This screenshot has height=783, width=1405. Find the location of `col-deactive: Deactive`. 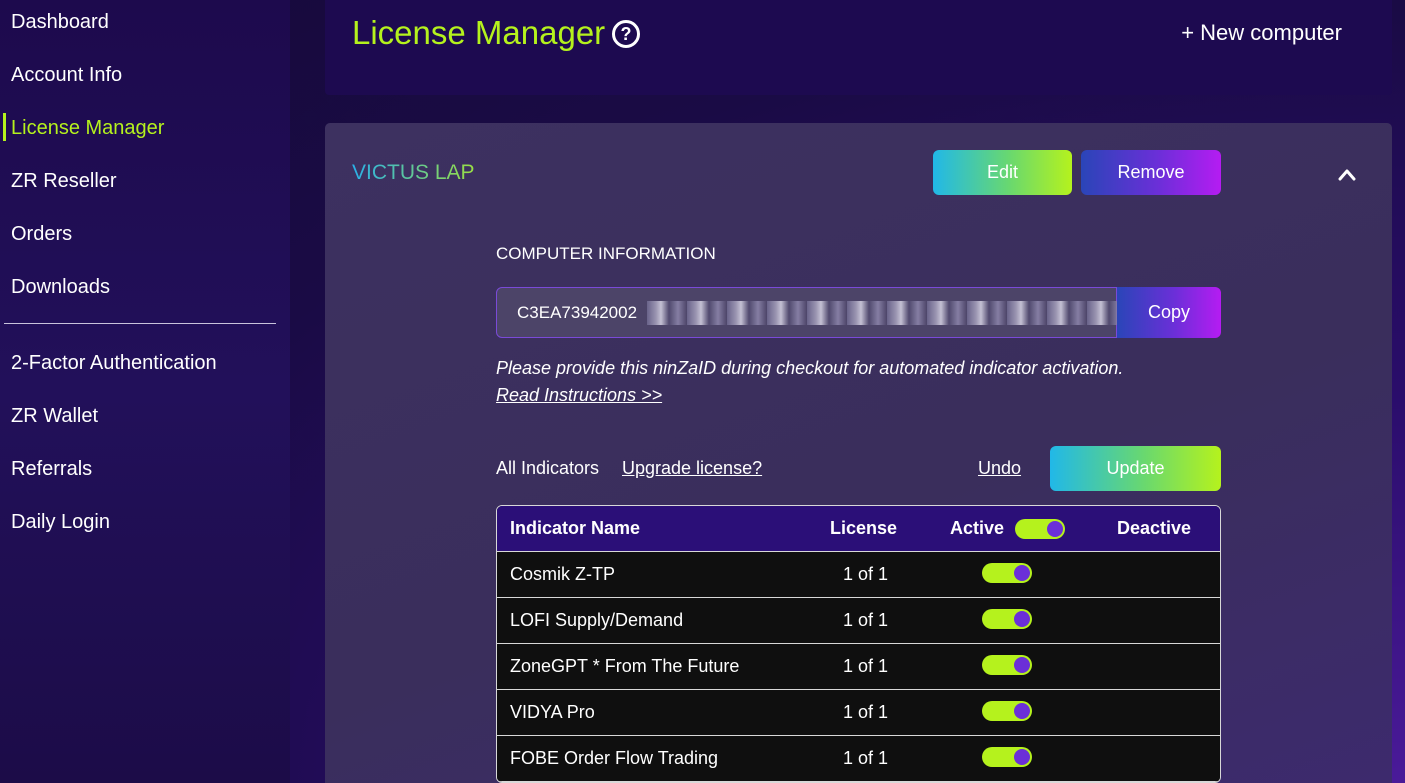

col-deactive: Deactive is located at coordinates (1154, 528).